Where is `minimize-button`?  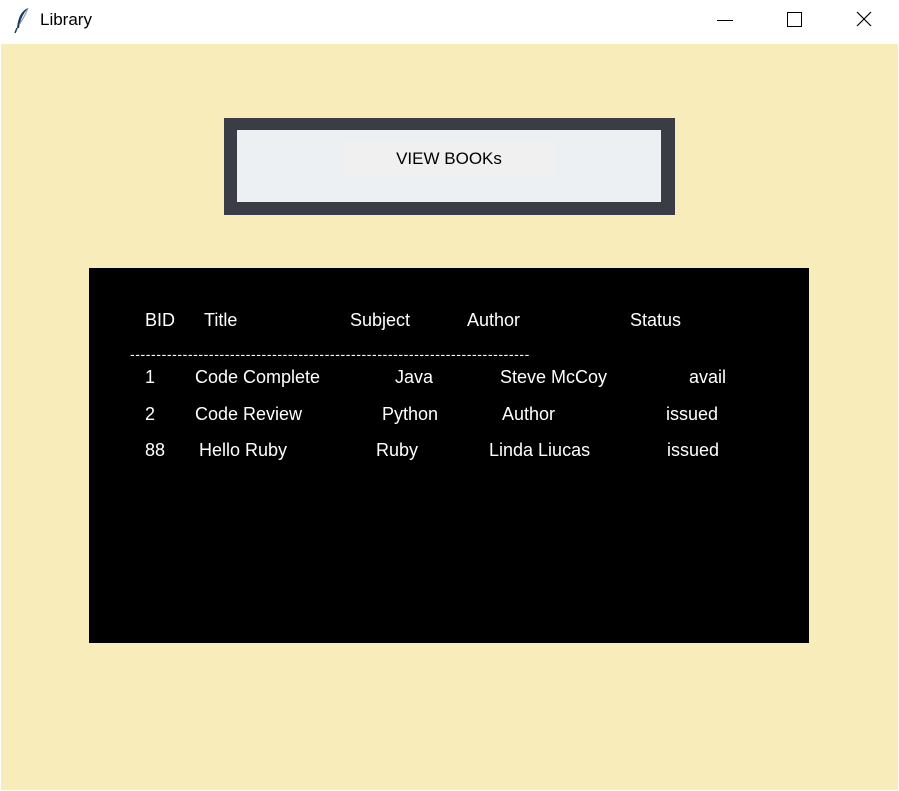
minimize-button is located at coordinates (725, 21).